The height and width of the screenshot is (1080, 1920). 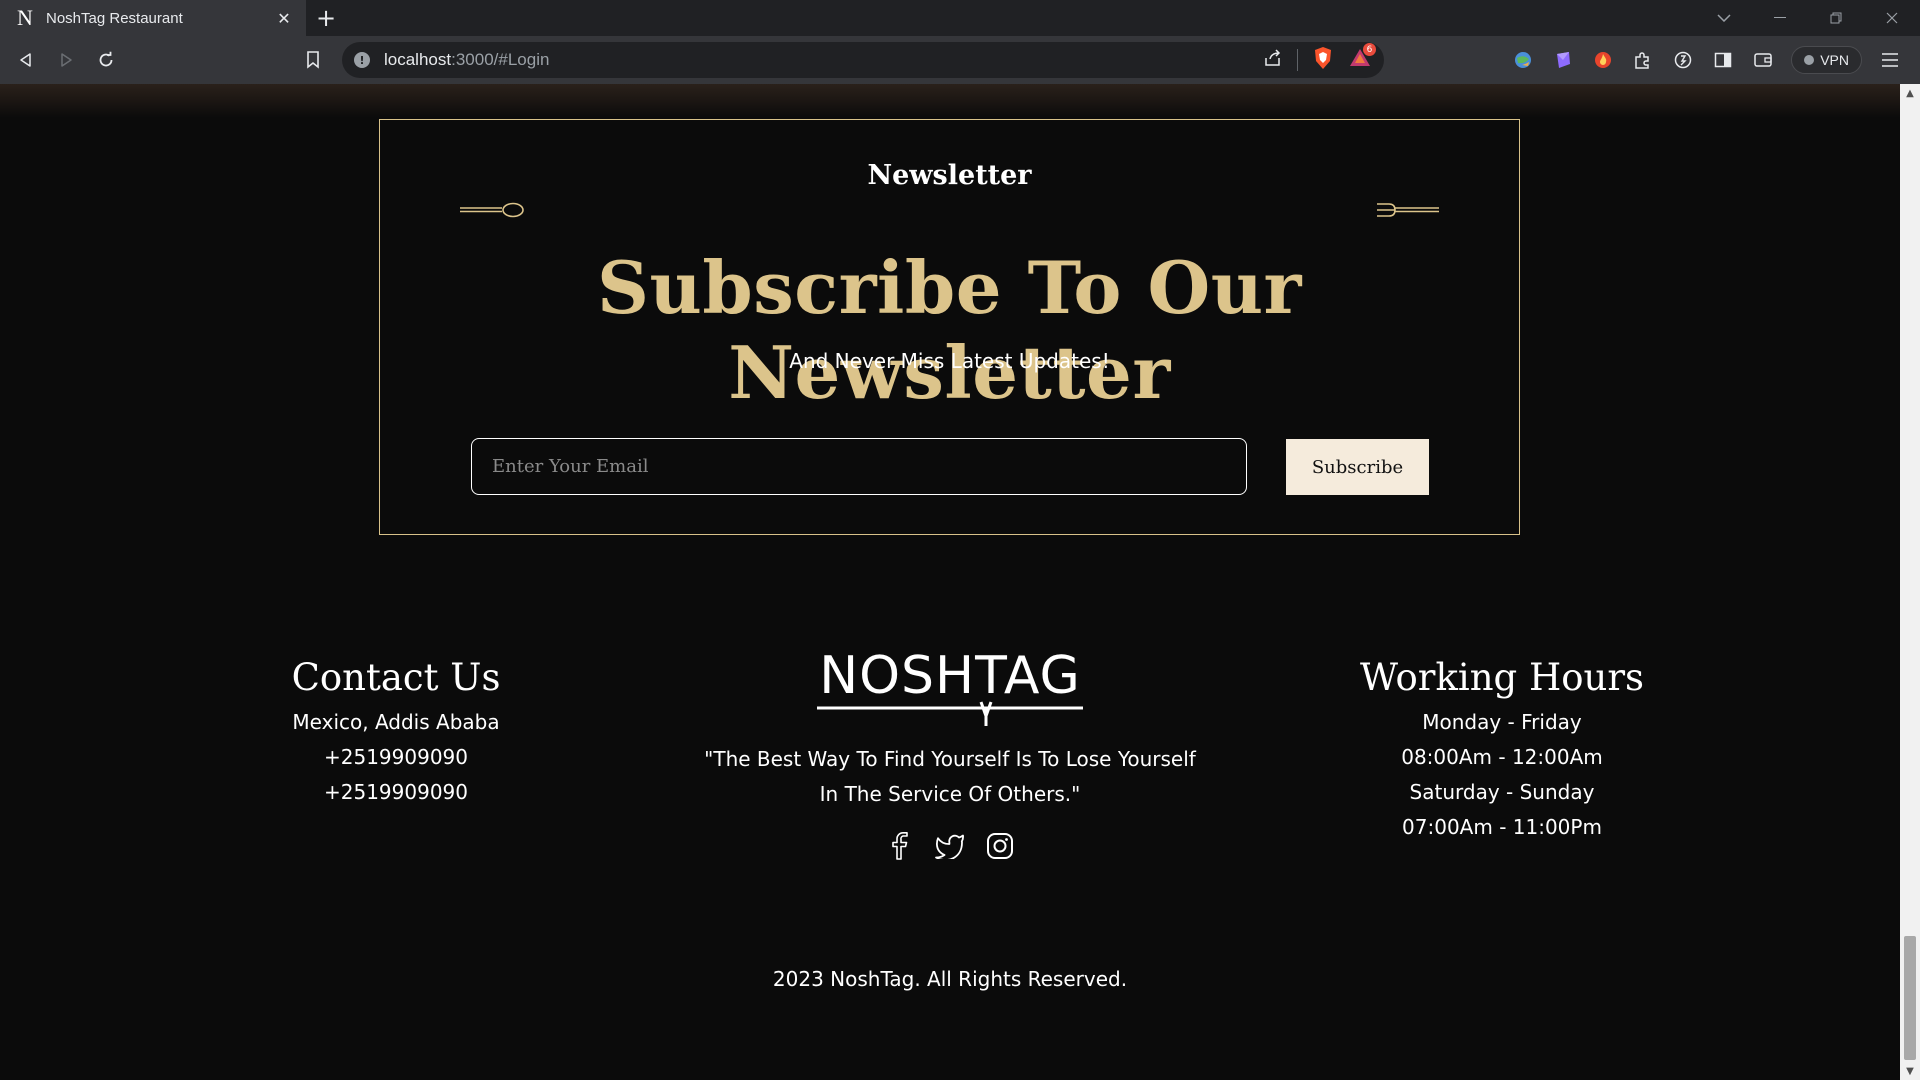 I want to click on twitter-icon, so click(x=950, y=846).